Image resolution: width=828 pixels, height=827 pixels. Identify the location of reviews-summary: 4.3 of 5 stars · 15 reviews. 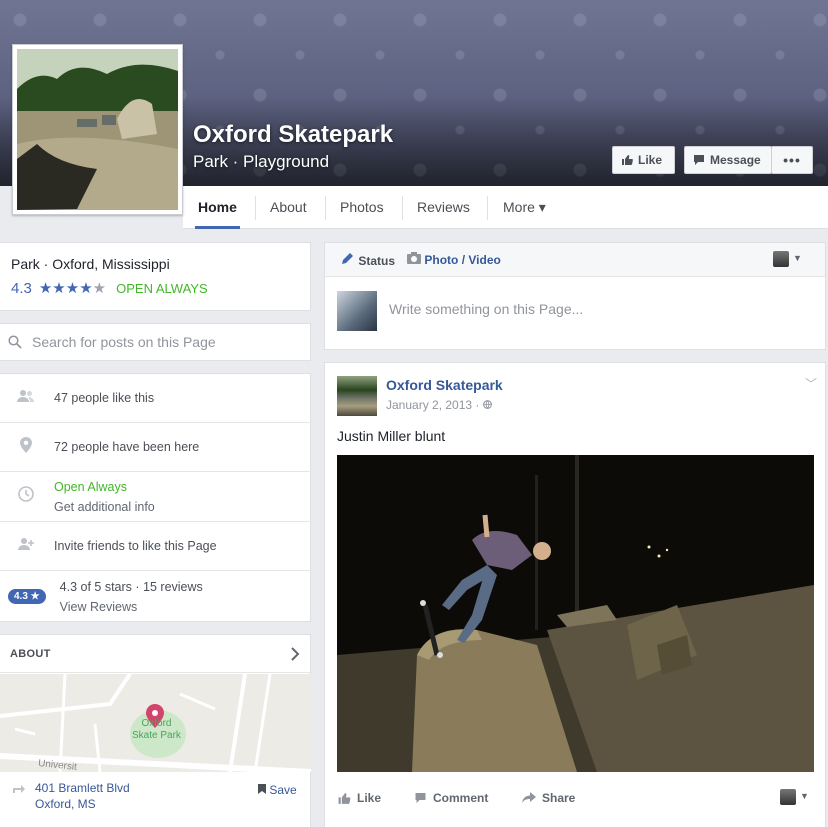
(131, 586).